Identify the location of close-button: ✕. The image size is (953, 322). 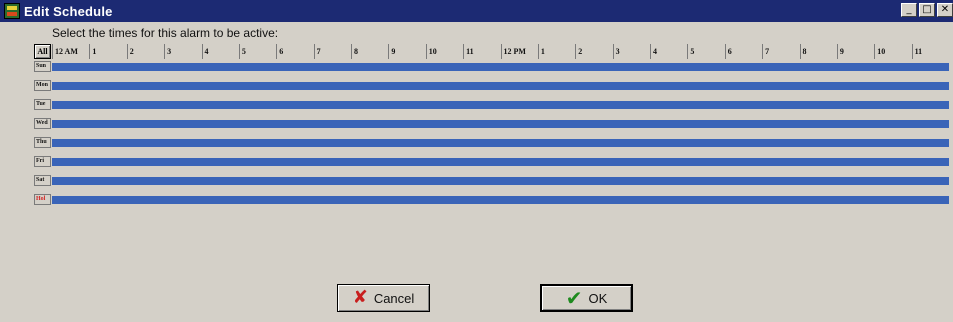
(945, 10).